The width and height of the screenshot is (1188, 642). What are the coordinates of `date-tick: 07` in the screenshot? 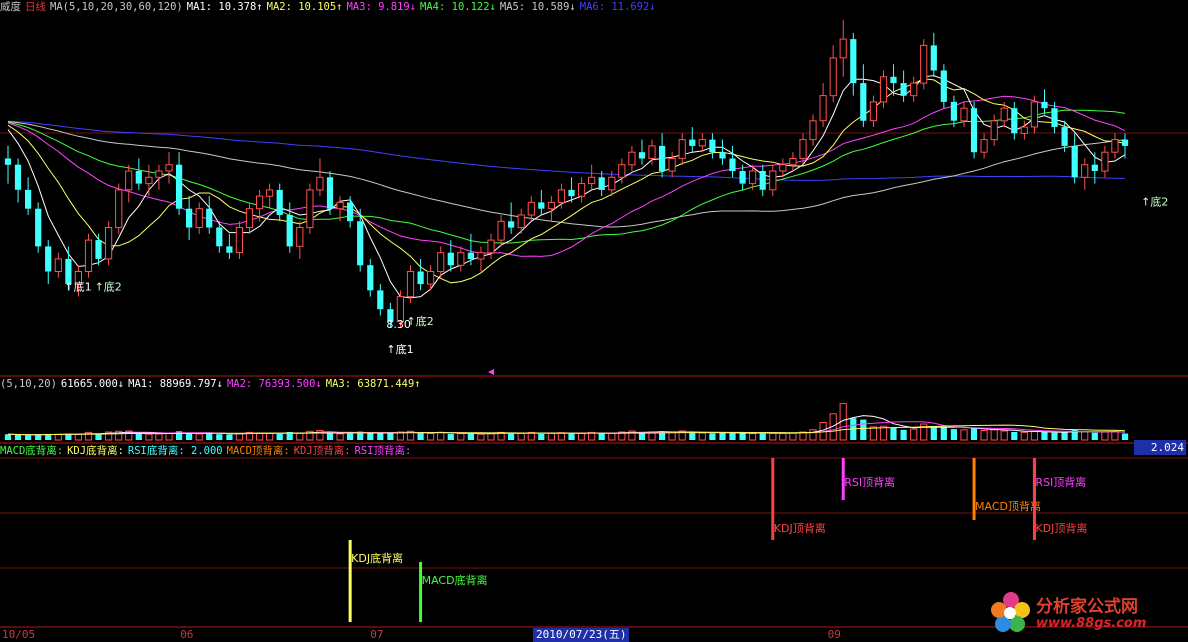 It's located at (377, 634).